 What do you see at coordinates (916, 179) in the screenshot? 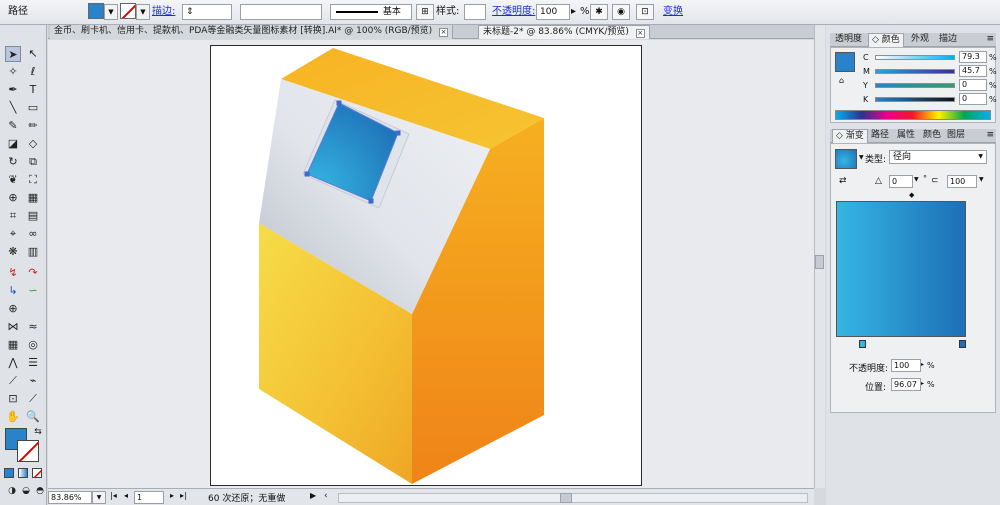
I see `angle-dropdown-icon: ▼` at bounding box center [916, 179].